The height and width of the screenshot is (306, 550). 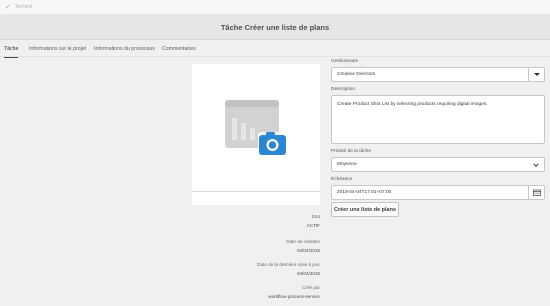 What do you see at coordinates (364, 192) in the screenshot?
I see `due-date-value: 2018-04-04T17:01+07:00` at bounding box center [364, 192].